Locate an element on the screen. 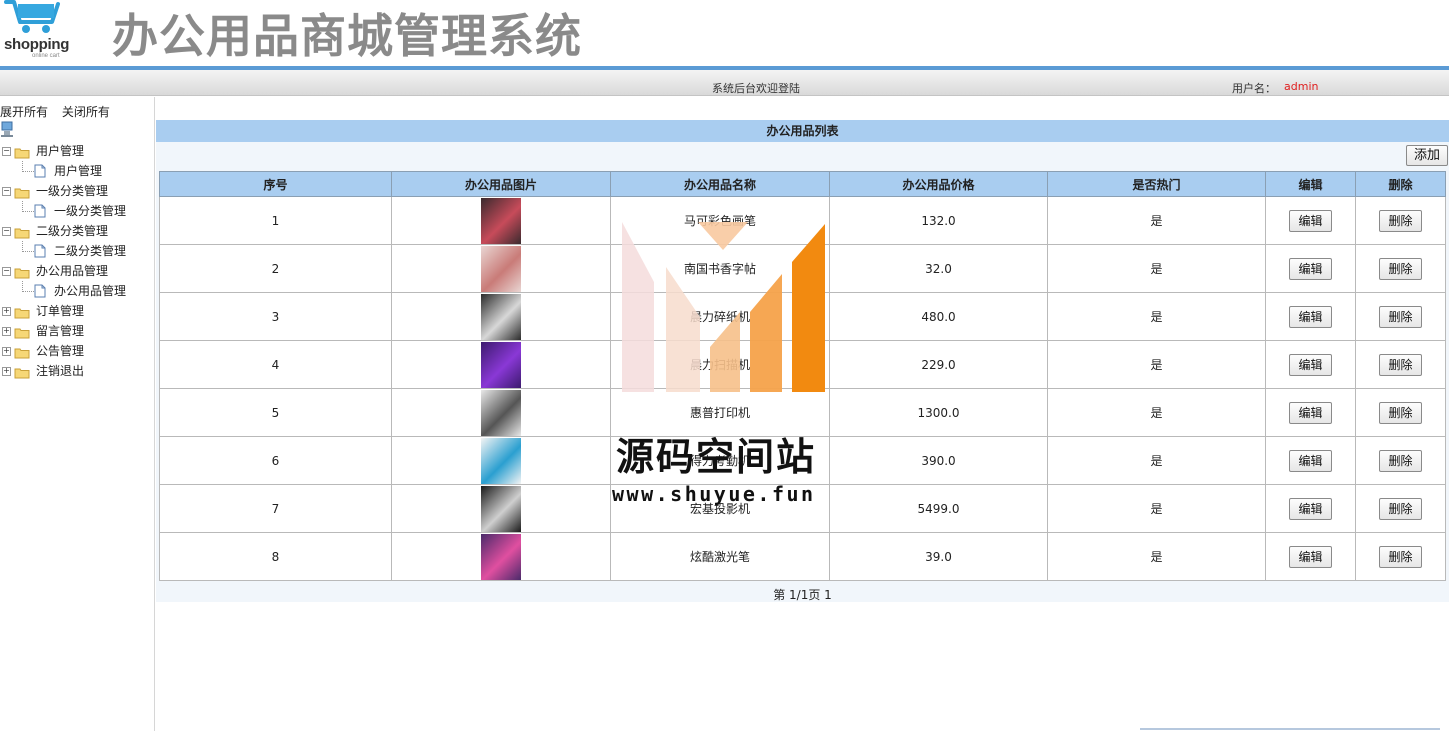  sidebar-group-label: 二级分类管理 is located at coordinates (72, 231).